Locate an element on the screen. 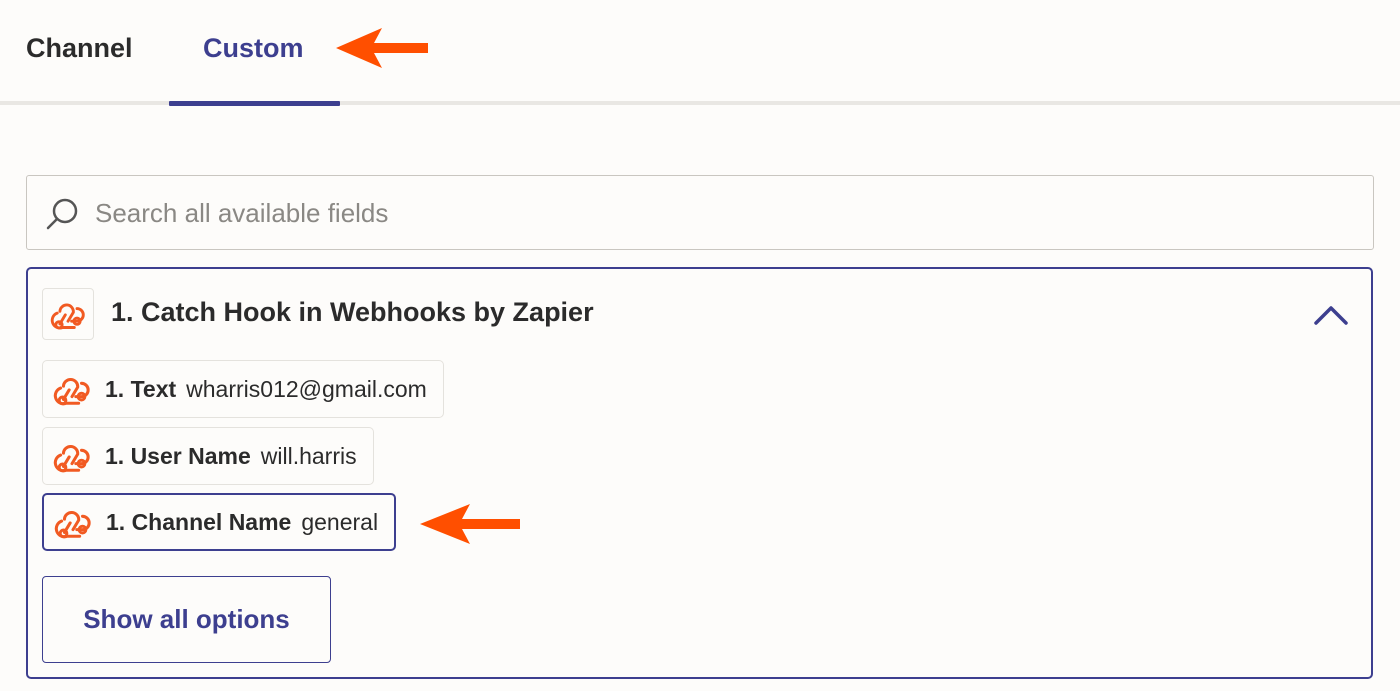 This screenshot has height=691, width=1400. field-option-text: 1. Text wharris012@gmail.com is located at coordinates (243, 389).